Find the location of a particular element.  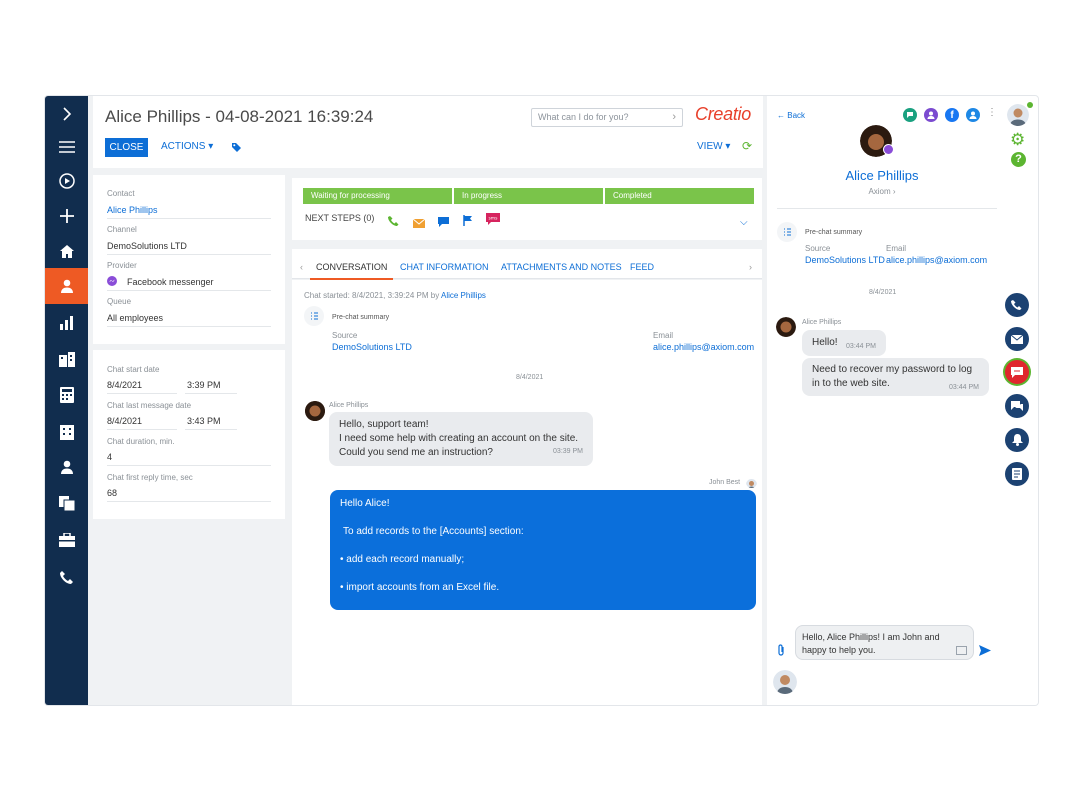

chat-icon is located at coordinates (443, 223).